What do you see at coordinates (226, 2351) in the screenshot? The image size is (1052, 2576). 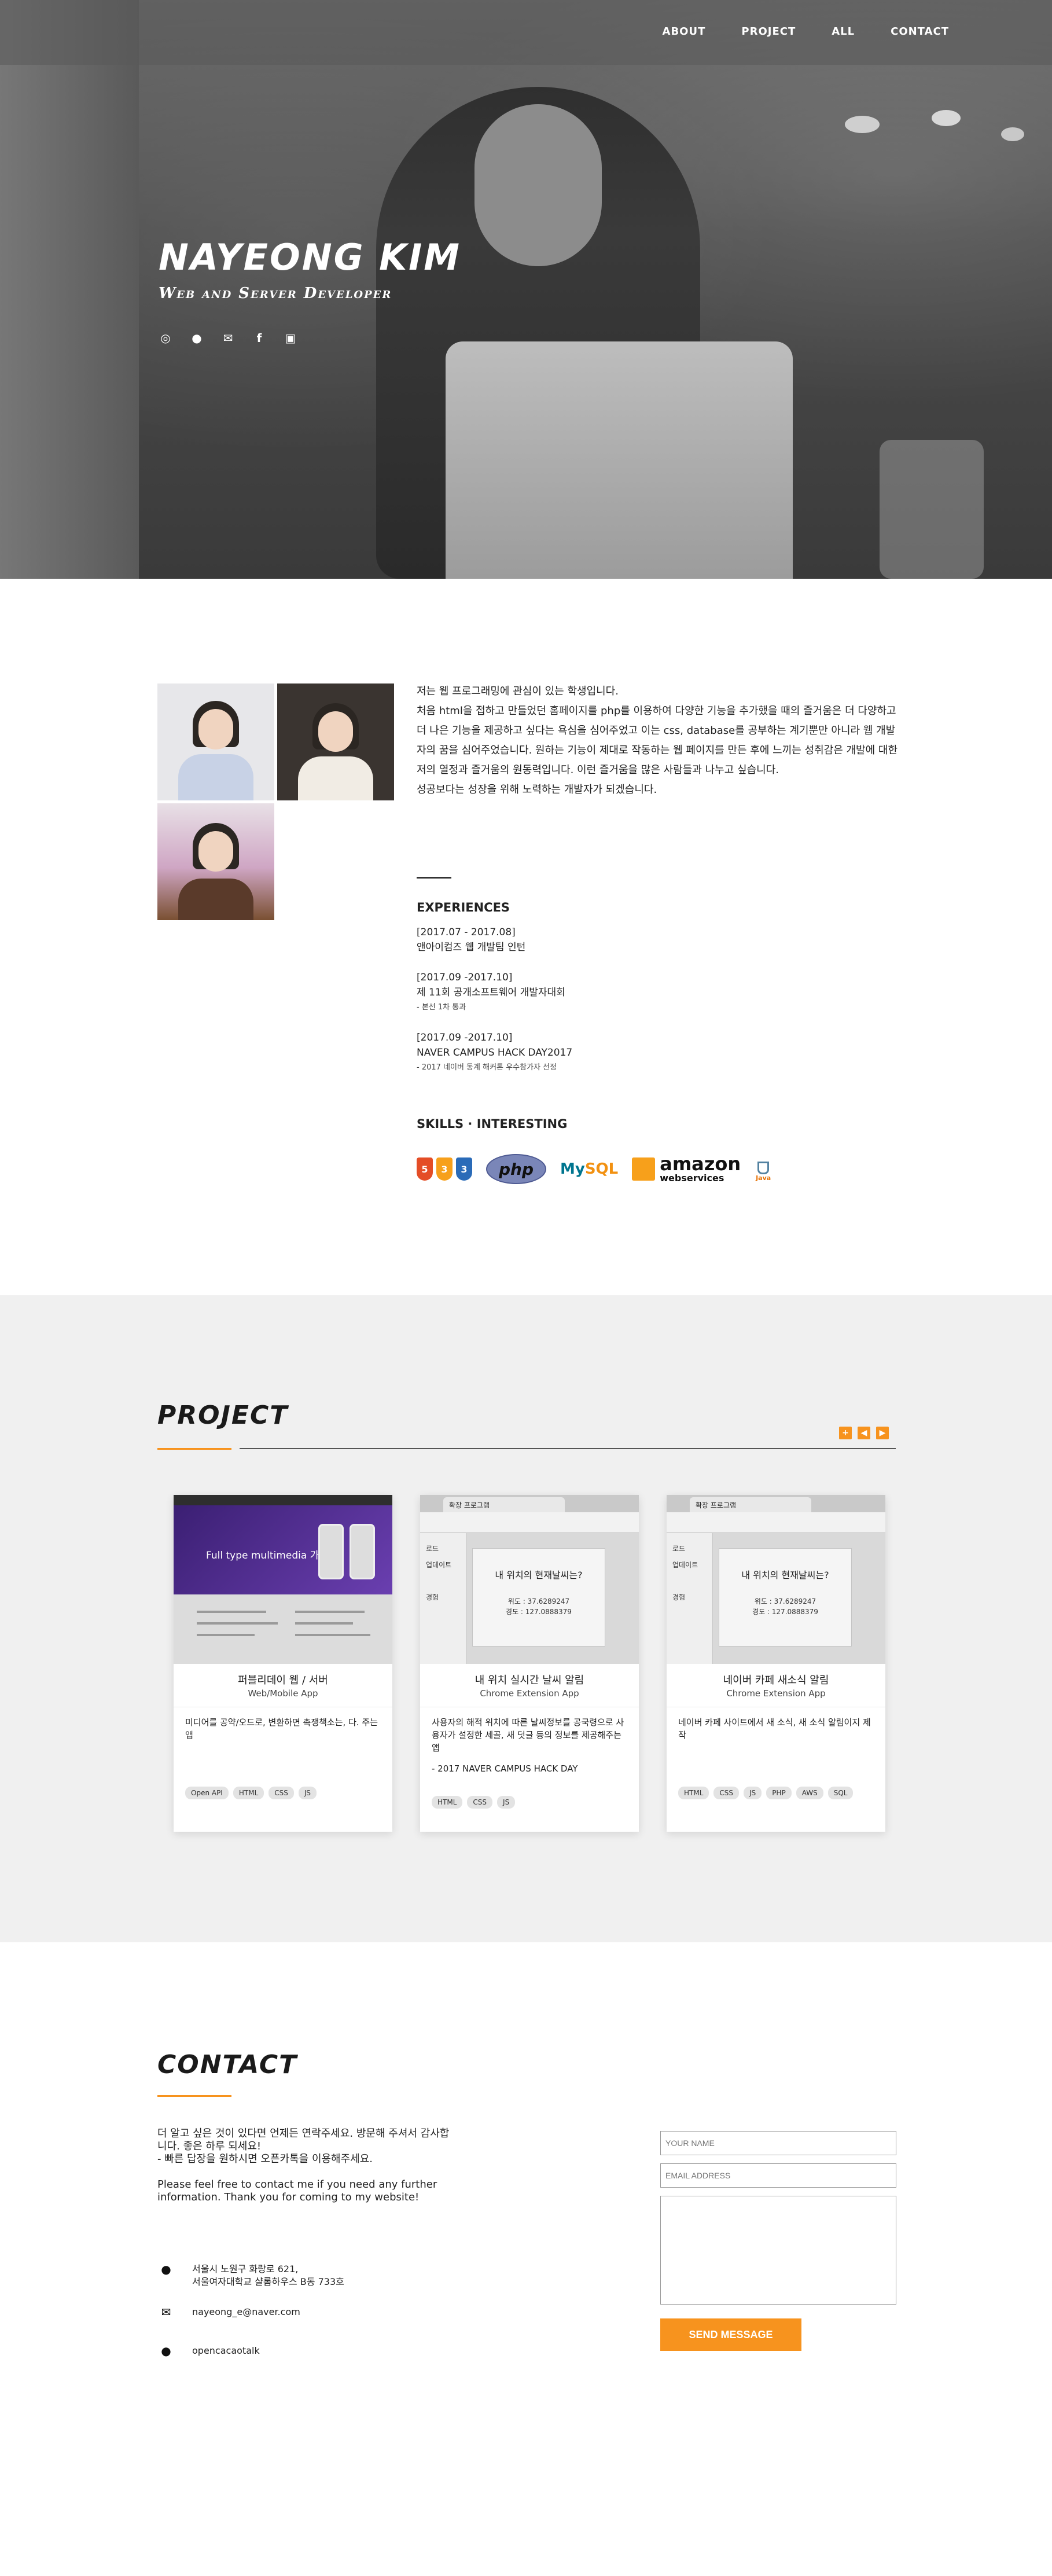 I see `kakao-link: opencacaotalk` at bounding box center [226, 2351].